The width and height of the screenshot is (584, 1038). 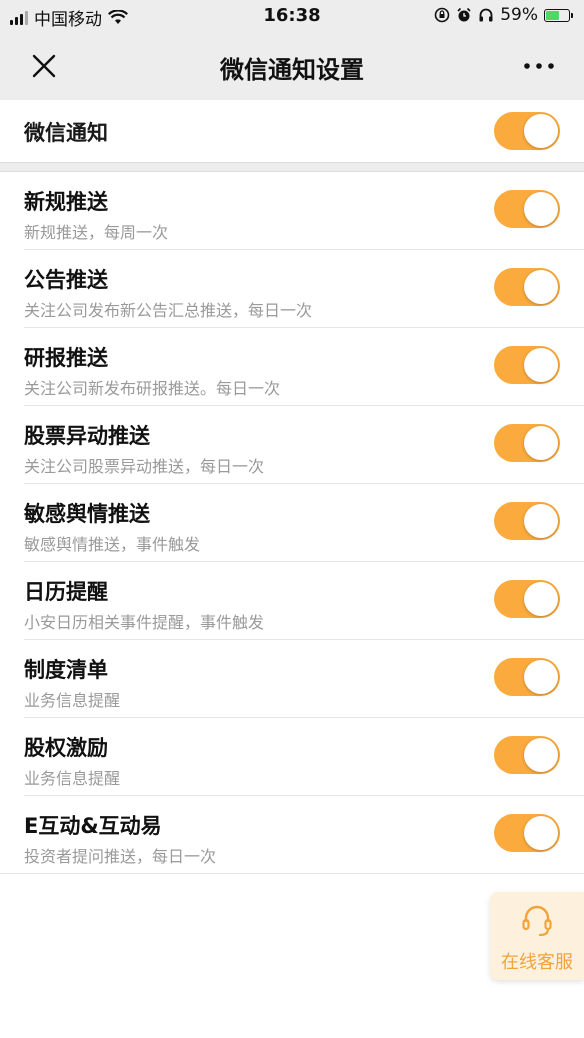 I want to click on status-bar: 中国移动 16:38 59%, so click(x=292, y=16).